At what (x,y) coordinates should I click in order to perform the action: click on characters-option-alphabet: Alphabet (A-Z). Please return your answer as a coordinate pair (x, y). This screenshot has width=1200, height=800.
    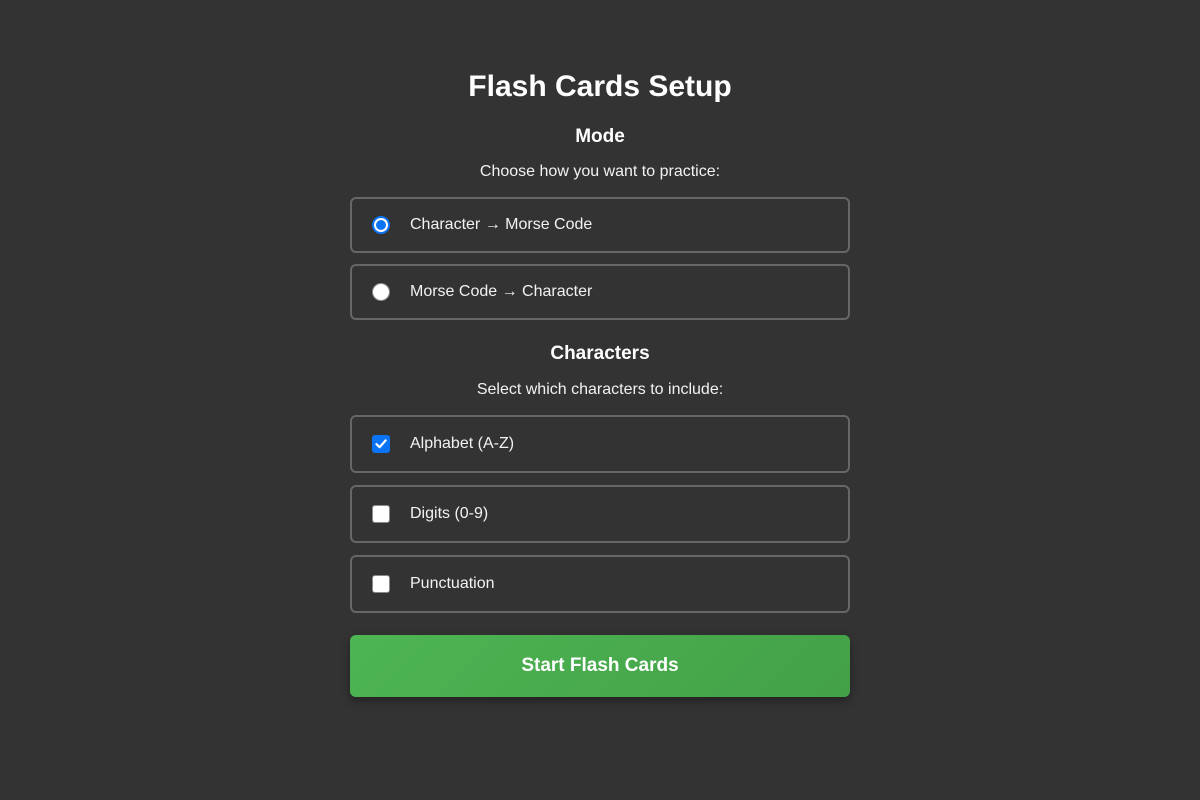
    Looking at the image, I should click on (600, 444).